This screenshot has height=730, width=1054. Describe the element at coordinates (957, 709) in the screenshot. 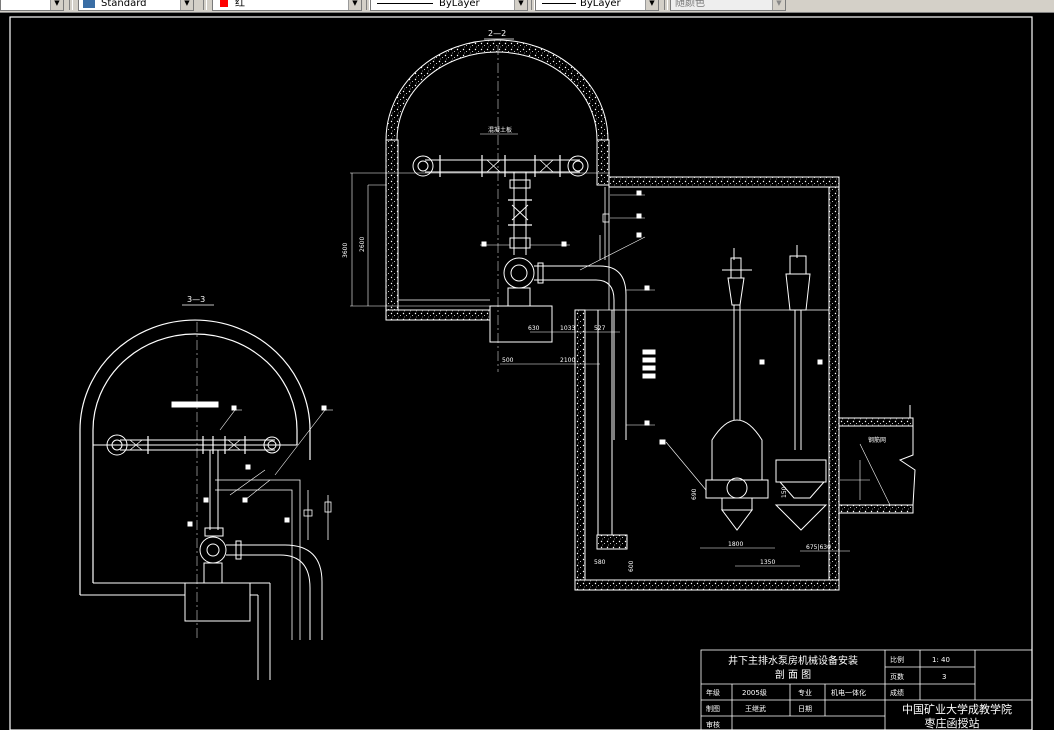

I see `school-name: 中国矿业大学成教学院` at that location.